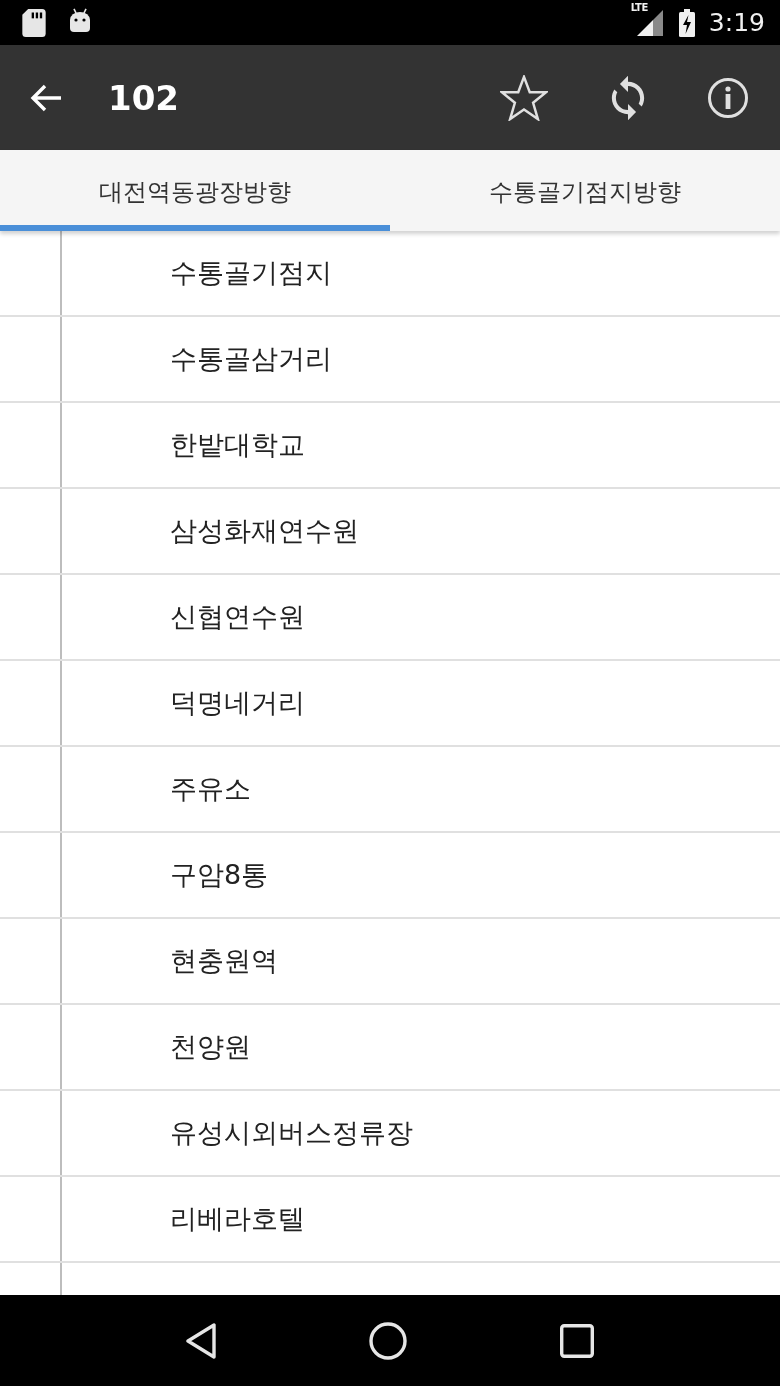  What do you see at coordinates (46, 97) in the screenshot?
I see `back-arrow-icon` at bounding box center [46, 97].